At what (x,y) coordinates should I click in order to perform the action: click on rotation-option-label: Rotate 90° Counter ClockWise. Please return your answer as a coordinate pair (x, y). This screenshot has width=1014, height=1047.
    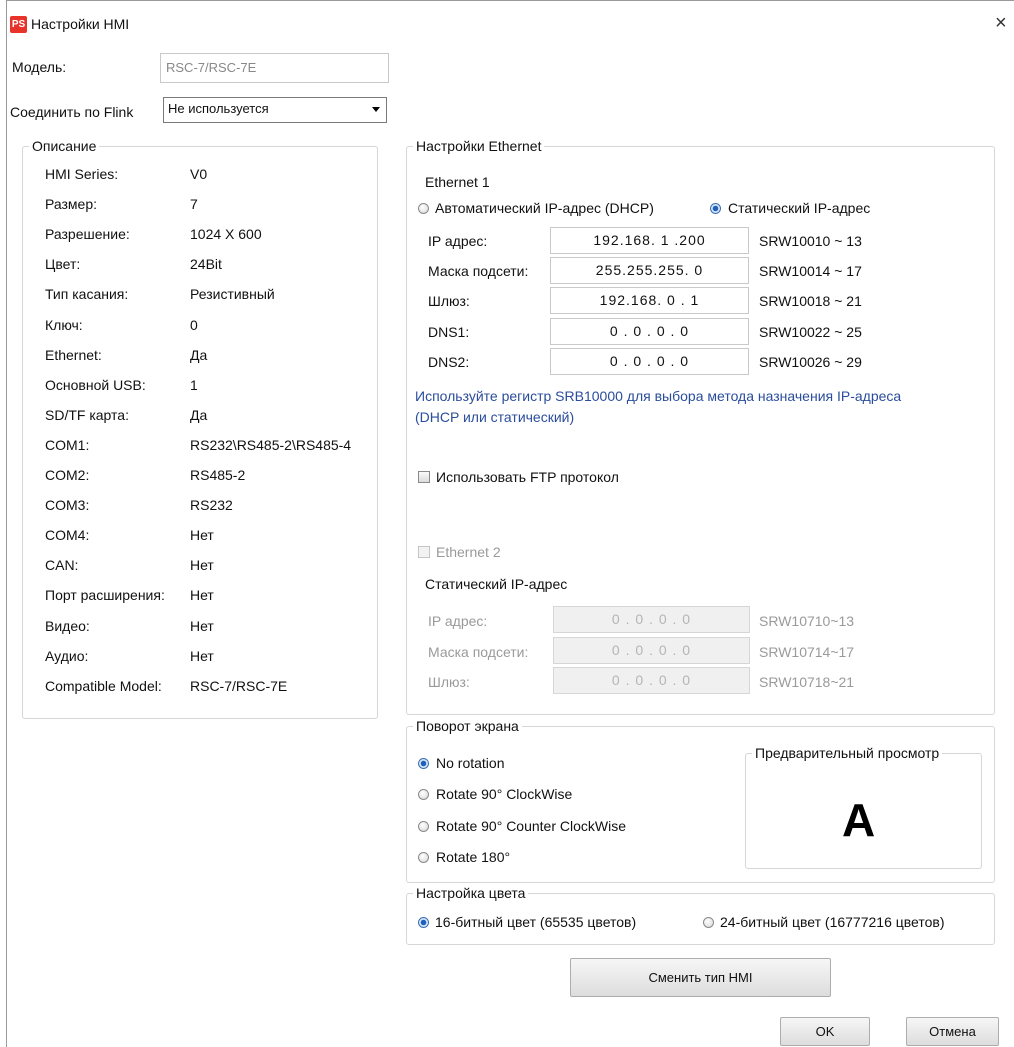
    Looking at the image, I should click on (531, 826).